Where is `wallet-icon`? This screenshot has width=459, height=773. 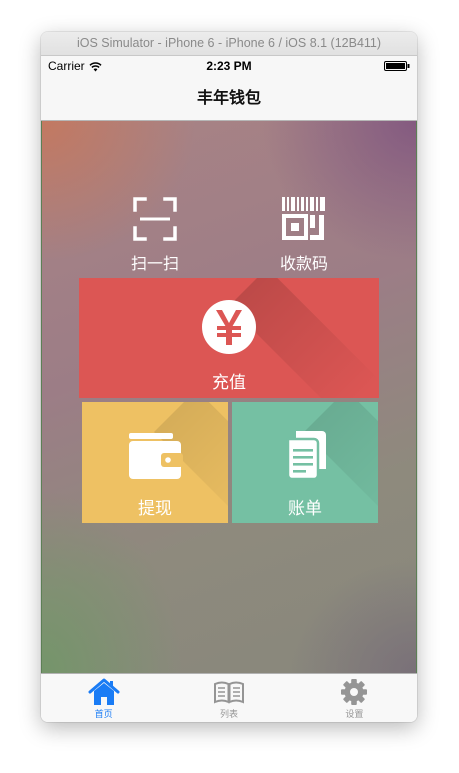 wallet-icon is located at coordinates (156, 456).